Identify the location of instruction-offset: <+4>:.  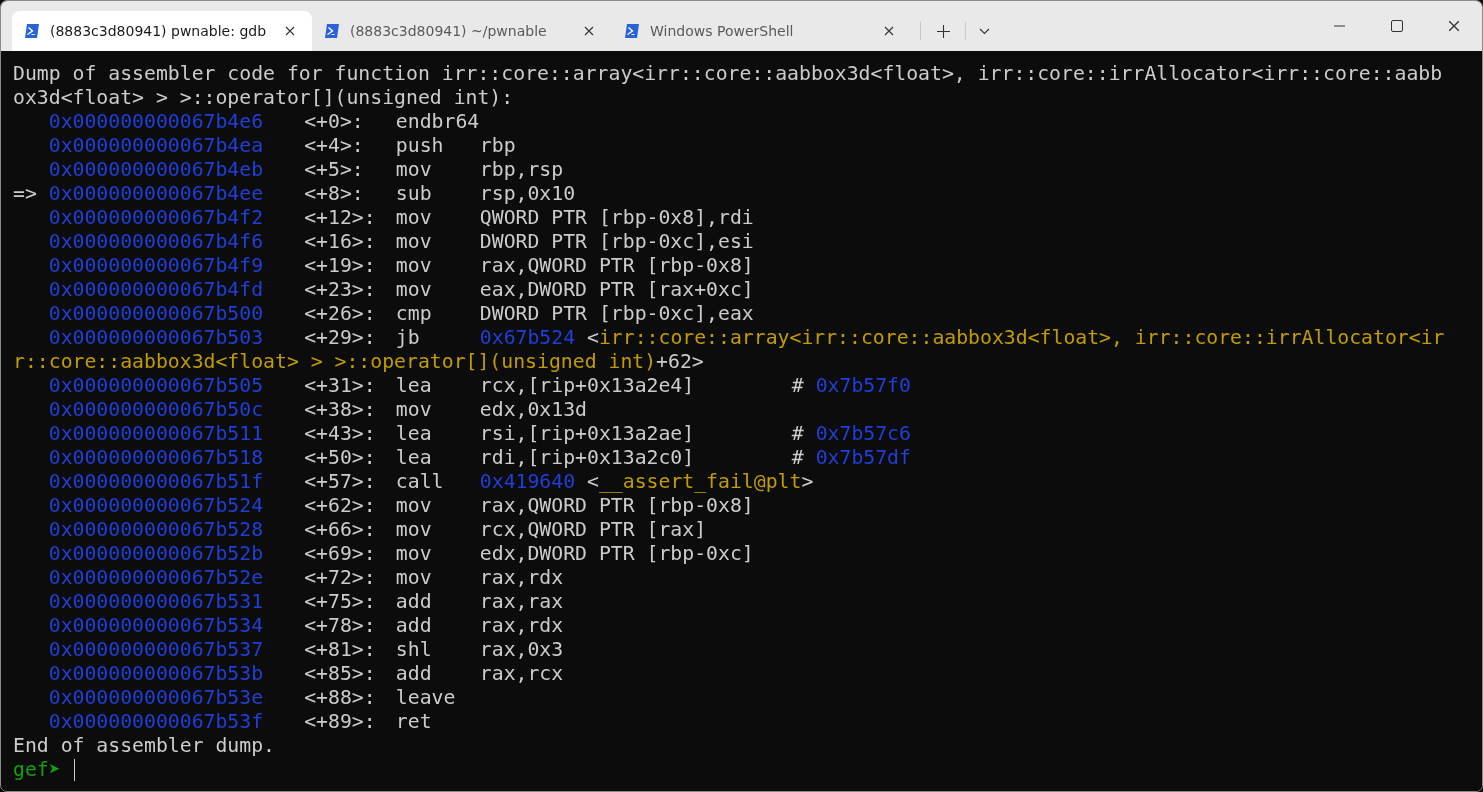
(334, 145).